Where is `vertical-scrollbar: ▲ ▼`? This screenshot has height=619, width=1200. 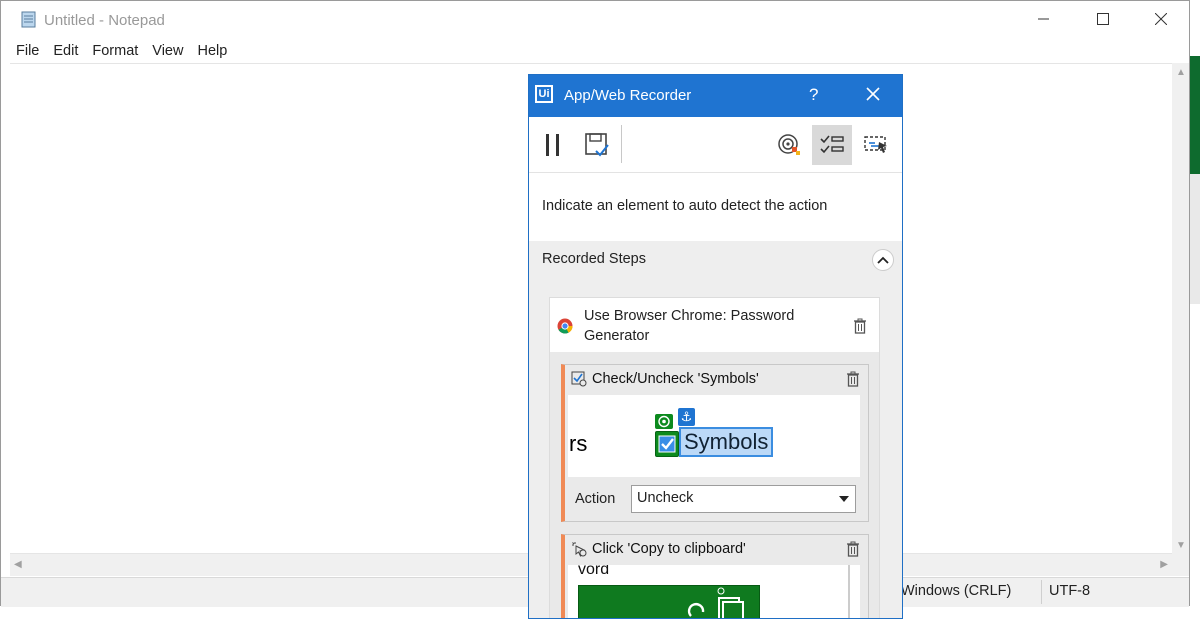 vertical-scrollbar: ▲ ▼ is located at coordinates (1180, 308).